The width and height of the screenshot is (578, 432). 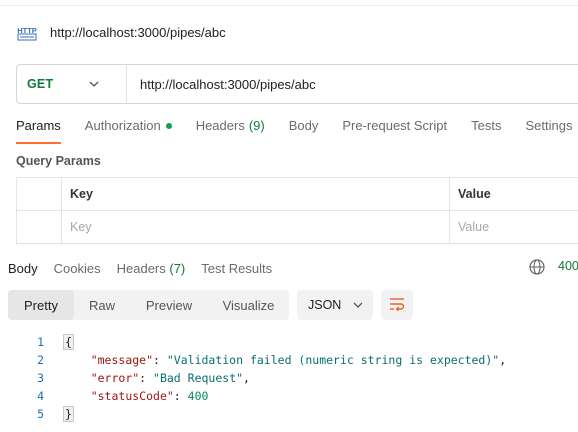 What do you see at coordinates (77, 268) in the screenshot?
I see `response-tab-cookies: Cookies` at bounding box center [77, 268].